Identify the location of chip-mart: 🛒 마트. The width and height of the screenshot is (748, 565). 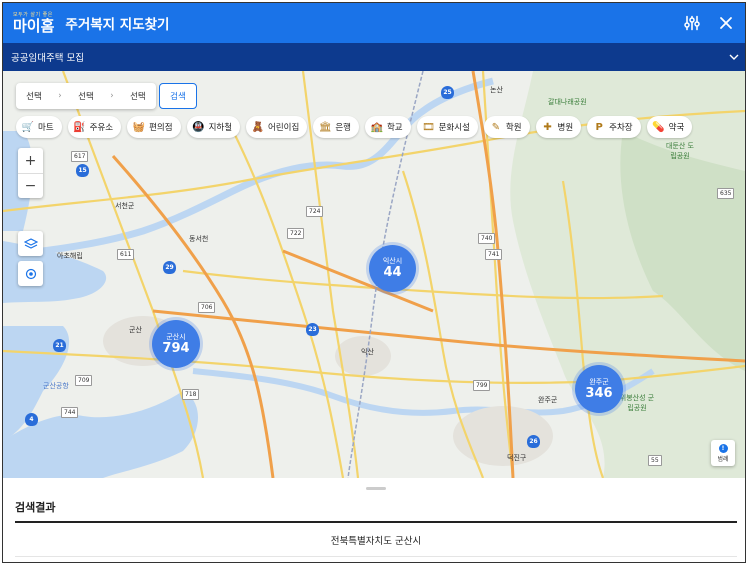
(39, 127).